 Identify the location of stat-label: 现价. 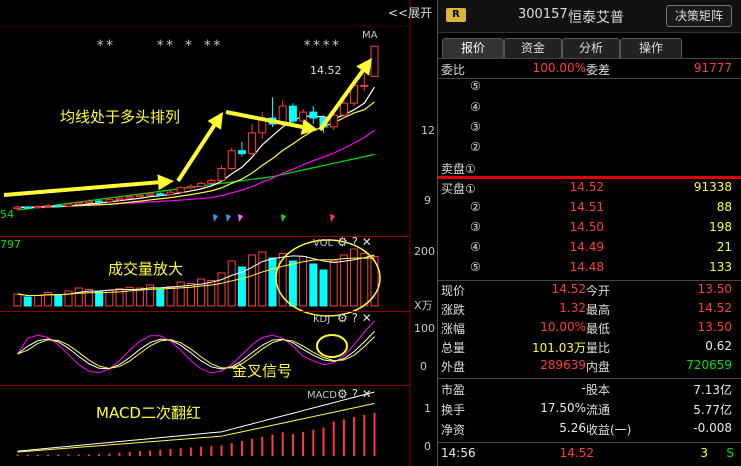
(453, 291).